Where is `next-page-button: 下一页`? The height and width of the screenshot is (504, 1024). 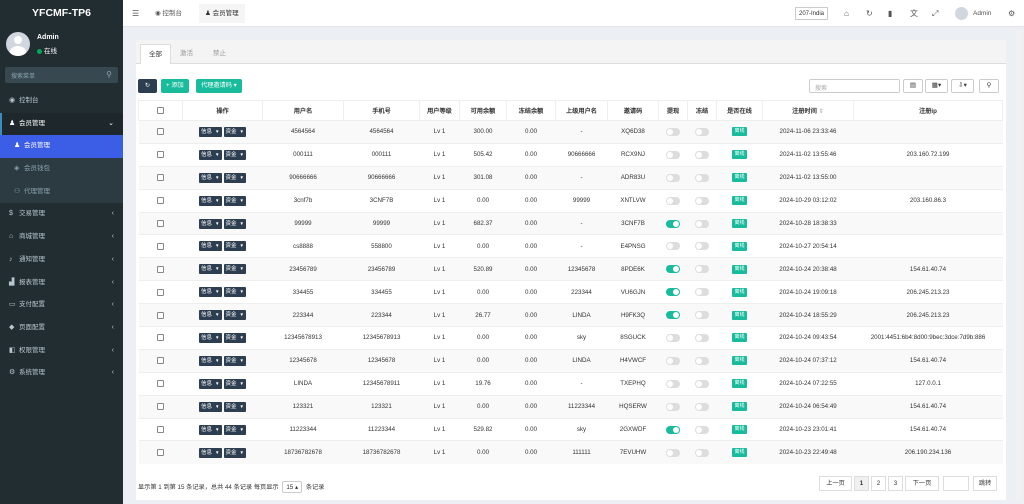 next-page-button: 下一页 is located at coordinates (922, 483).